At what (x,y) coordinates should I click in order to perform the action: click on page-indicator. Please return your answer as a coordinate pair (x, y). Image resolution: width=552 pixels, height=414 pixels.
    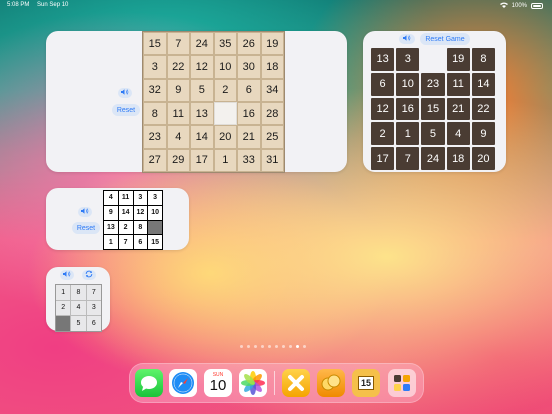
    Looking at the image, I should click on (273, 346).